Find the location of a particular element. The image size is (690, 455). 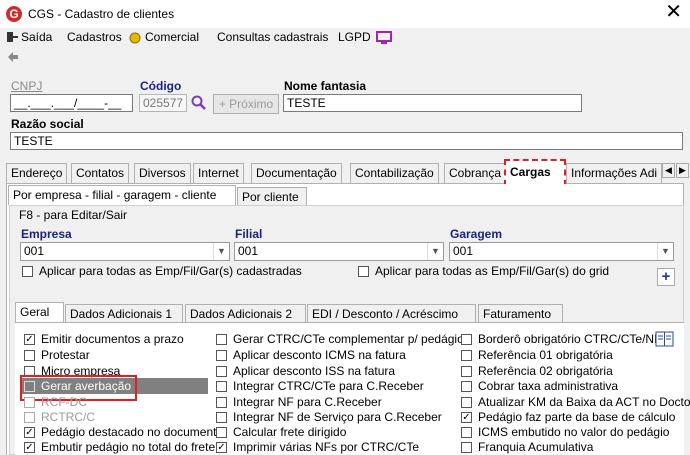

check-pedagio-base-calculo: ✓ Pedágio faz parte da base de cálculo is located at coordinates (568, 417).